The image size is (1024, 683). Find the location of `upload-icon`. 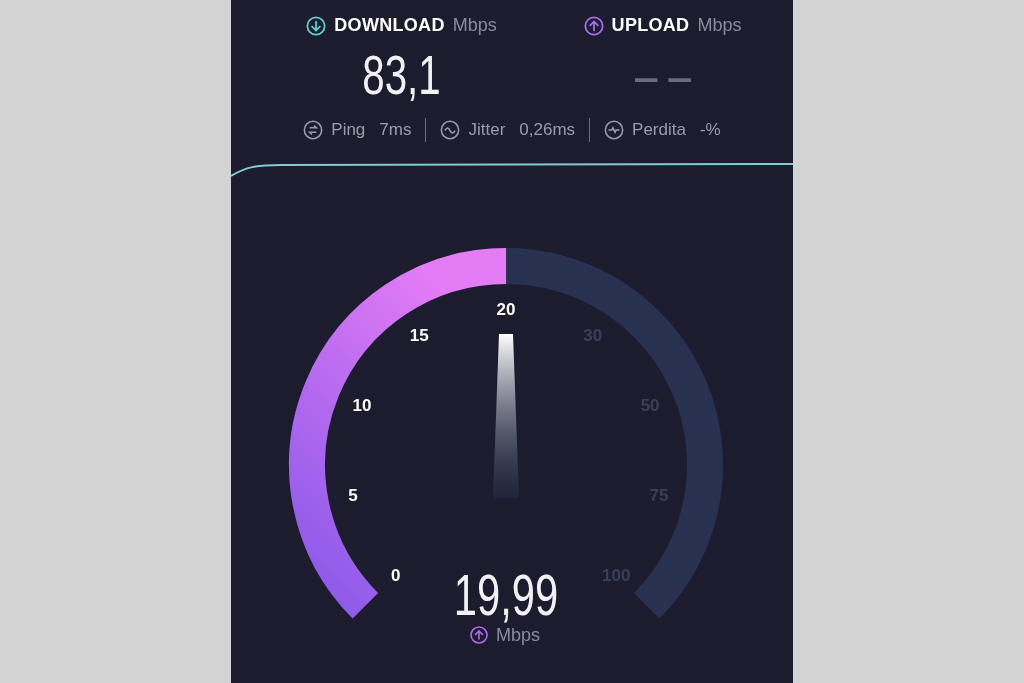

upload-icon is located at coordinates (479, 634).